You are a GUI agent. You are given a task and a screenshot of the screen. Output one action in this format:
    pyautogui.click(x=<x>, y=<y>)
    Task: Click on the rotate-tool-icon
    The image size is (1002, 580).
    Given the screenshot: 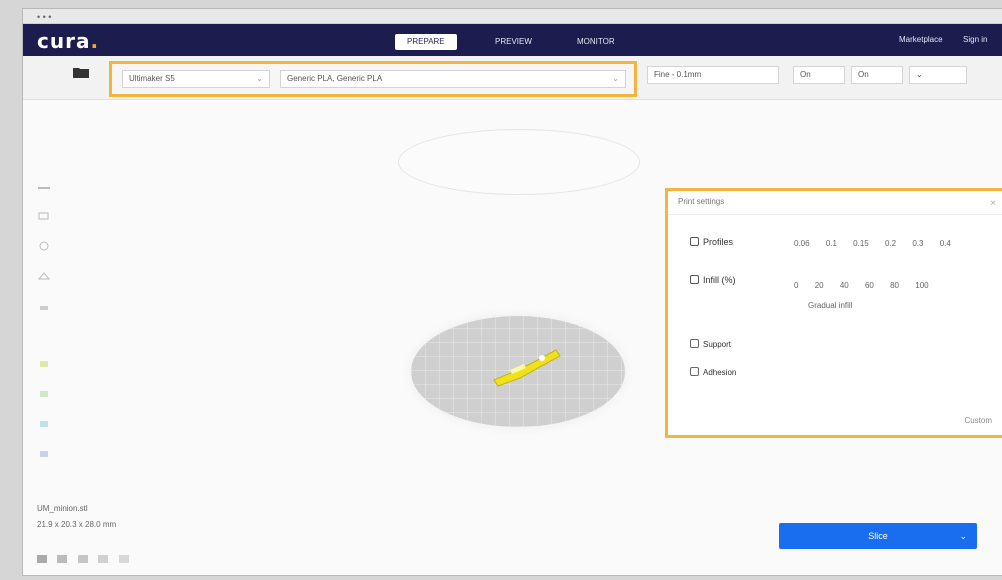 What is the action you would take?
    pyautogui.click(x=44, y=244)
    